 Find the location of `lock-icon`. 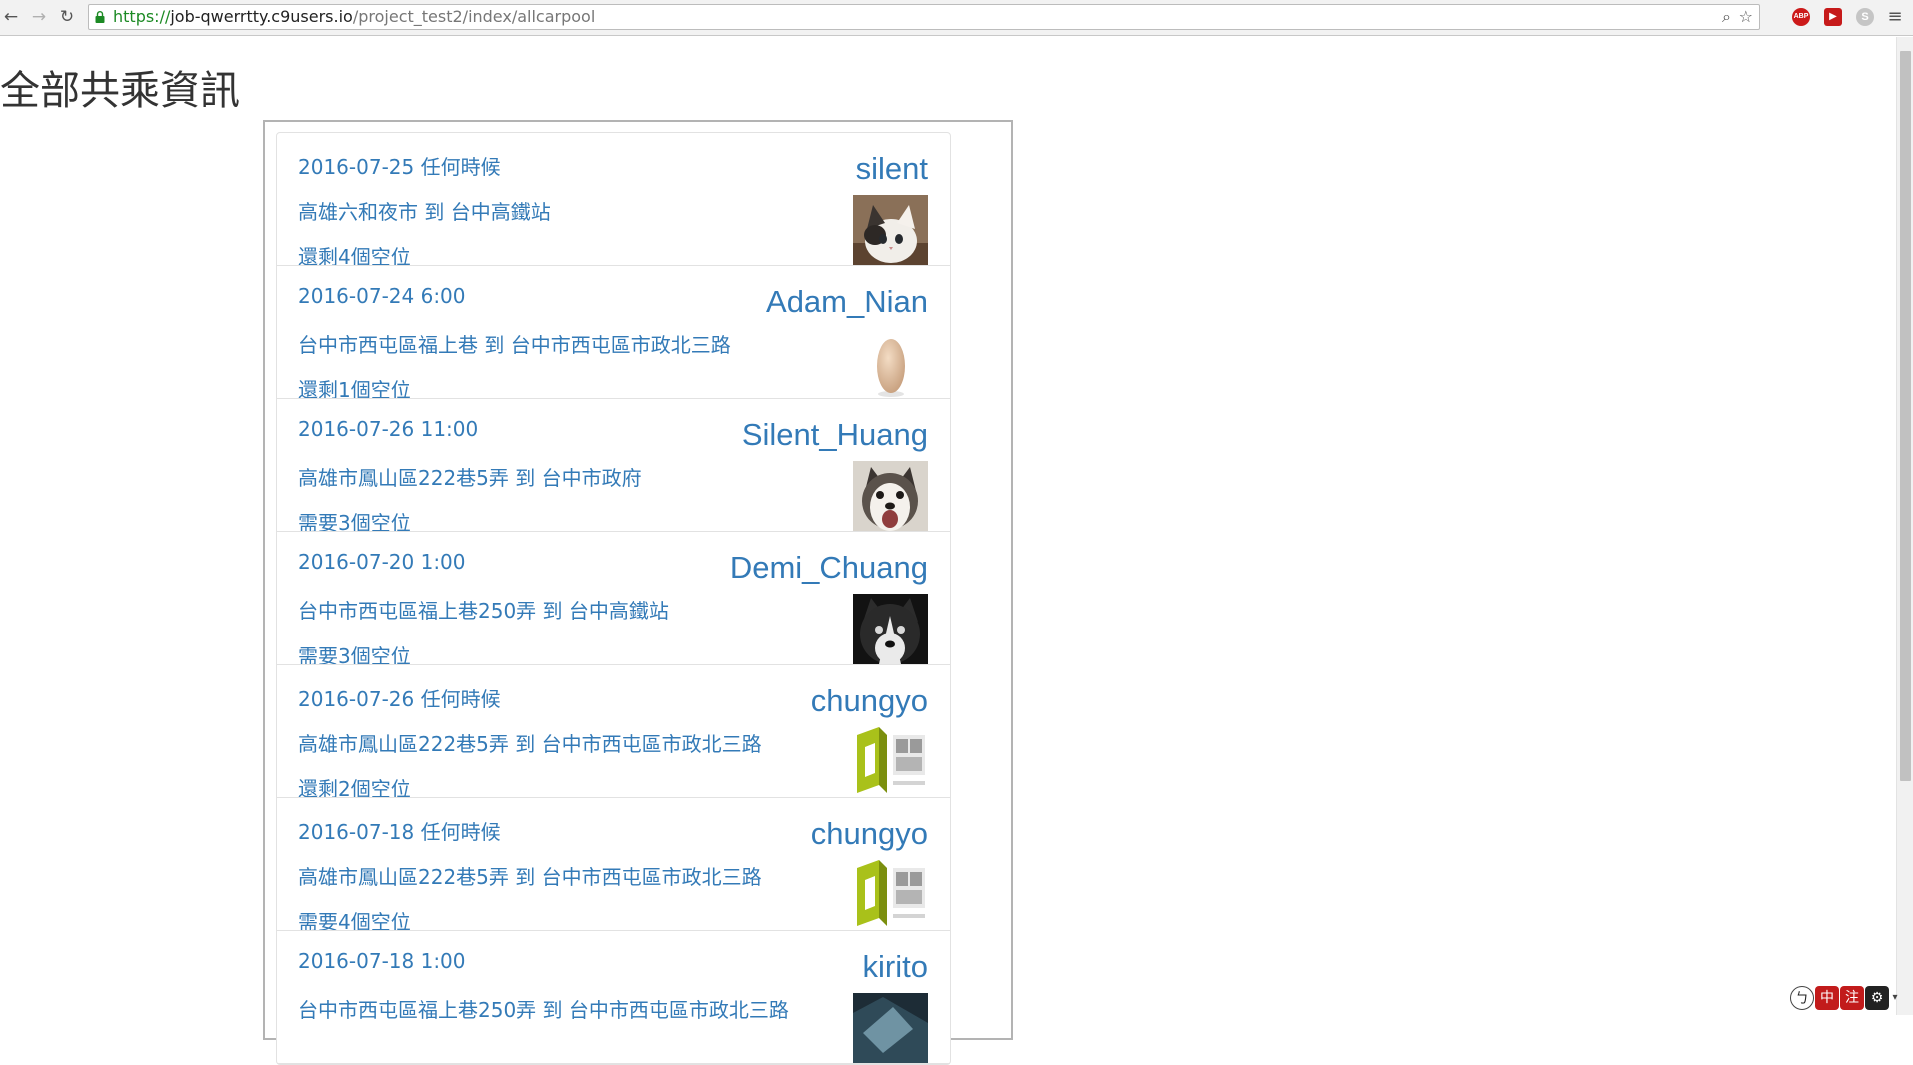

lock-icon is located at coordinates (100, 17).